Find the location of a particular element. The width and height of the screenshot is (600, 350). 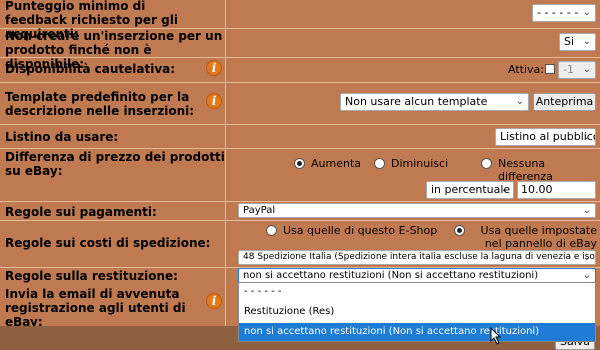

radio-ebay-shipping is located at coordinates (459, 230).